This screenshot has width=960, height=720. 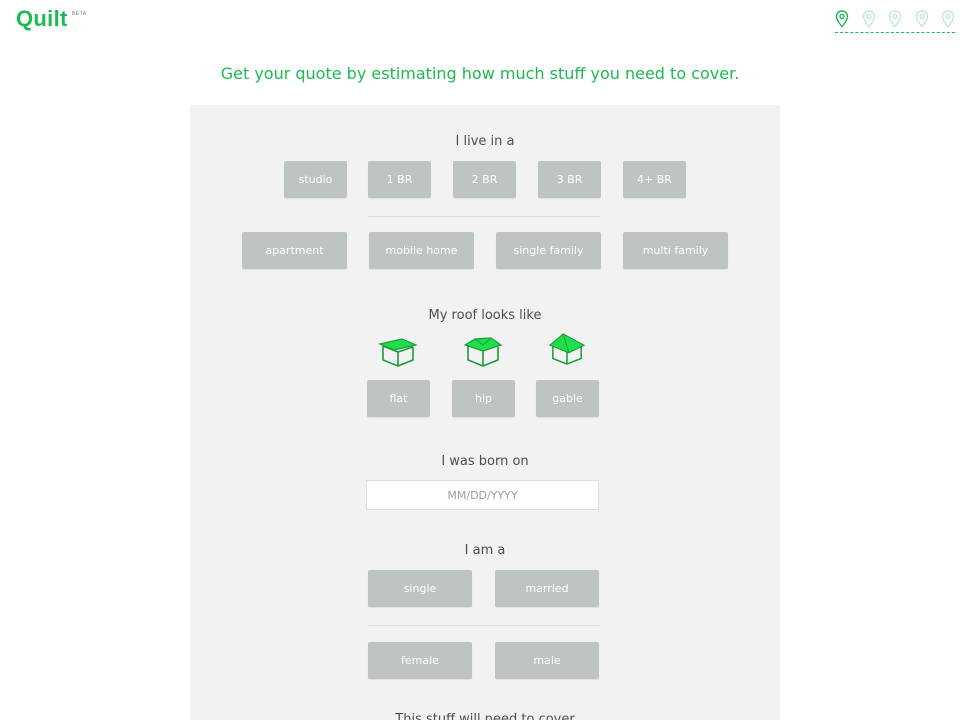 What do you see at coordinates (42, 18) in the screenshot?
I see `logo-text: Quilt` at bounding box center [42, 18].